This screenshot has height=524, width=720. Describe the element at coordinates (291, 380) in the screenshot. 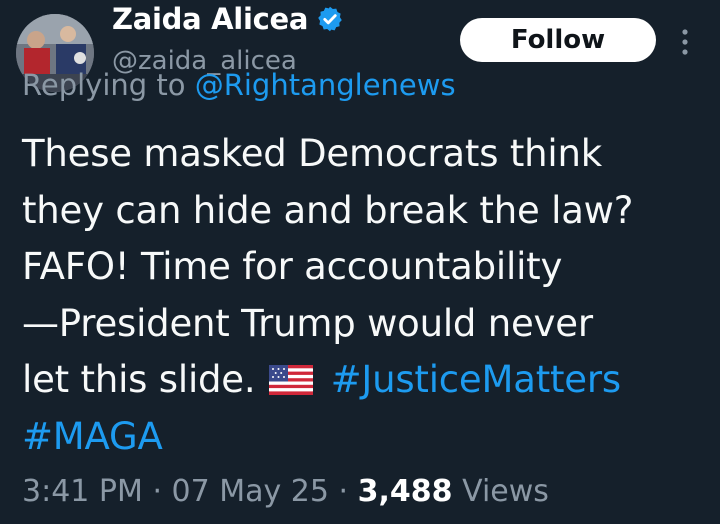

I see `us-flag-icon` at that location.